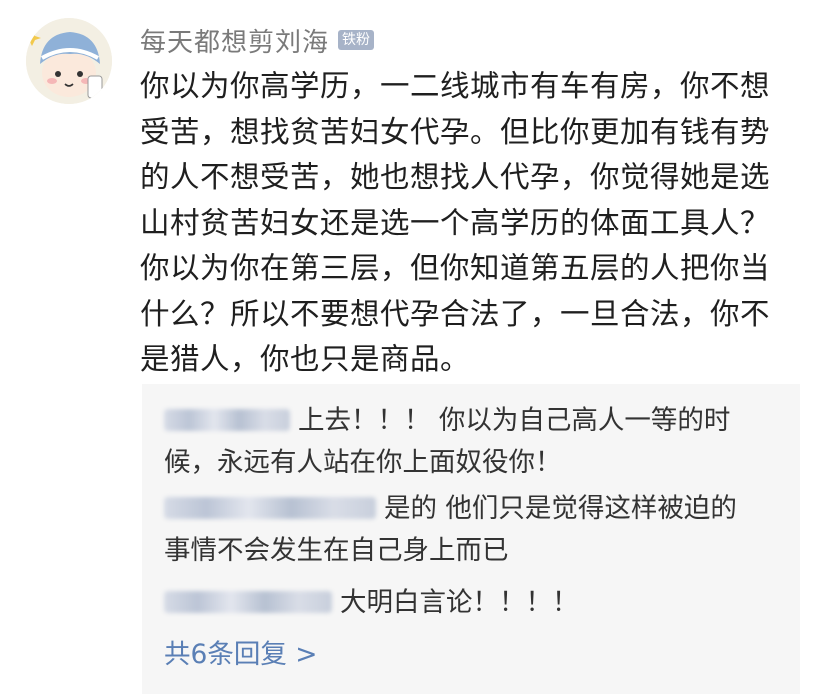 The image size is (828, 694). I want to click on reply-item: 上去！！！ 你以为自己高人一等的时 候，永远有人站在你上面奴役你！, so click(474, 442).